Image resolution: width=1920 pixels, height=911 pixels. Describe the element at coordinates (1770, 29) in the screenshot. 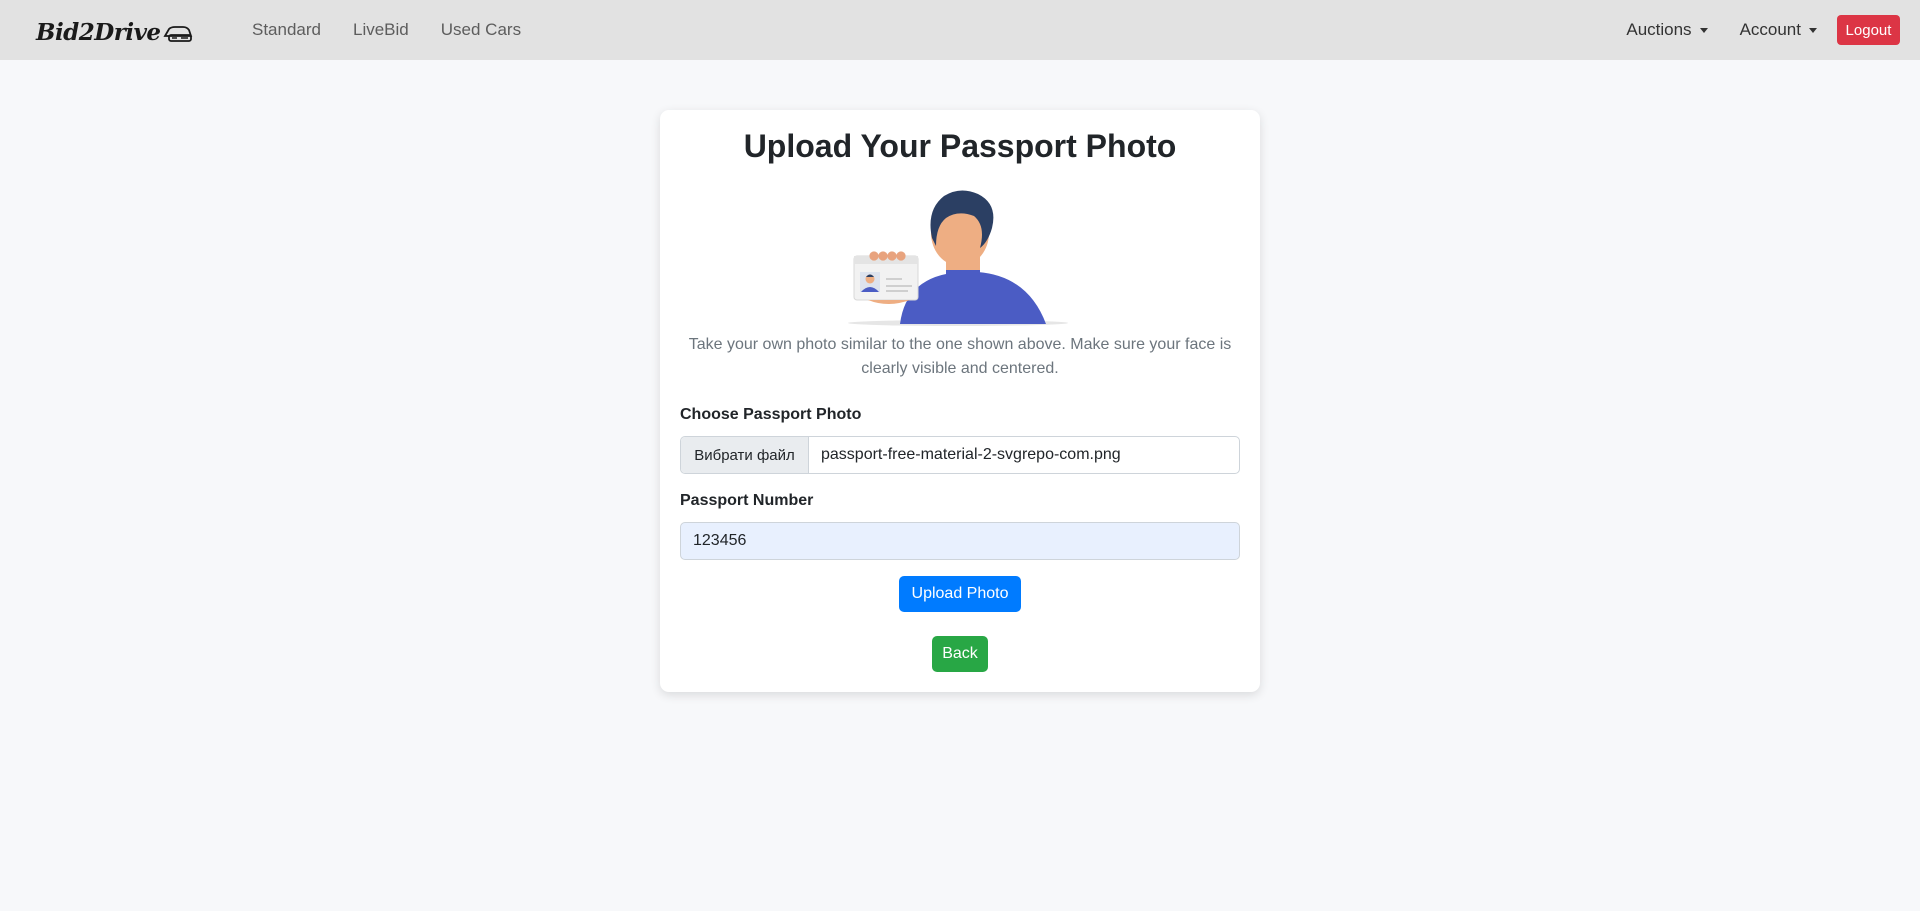

I see `account-label: Account` at that location.